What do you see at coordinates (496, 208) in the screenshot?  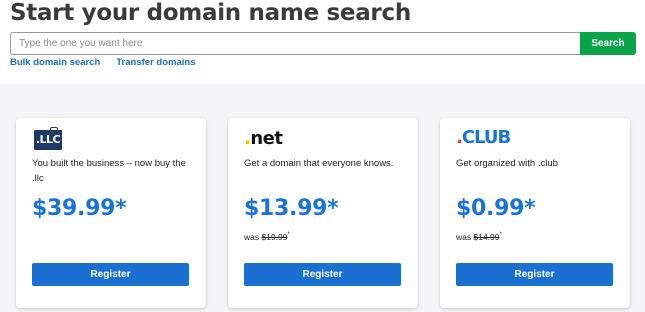 I see `card-price: $0.99*` at bounding box center [496, 208].